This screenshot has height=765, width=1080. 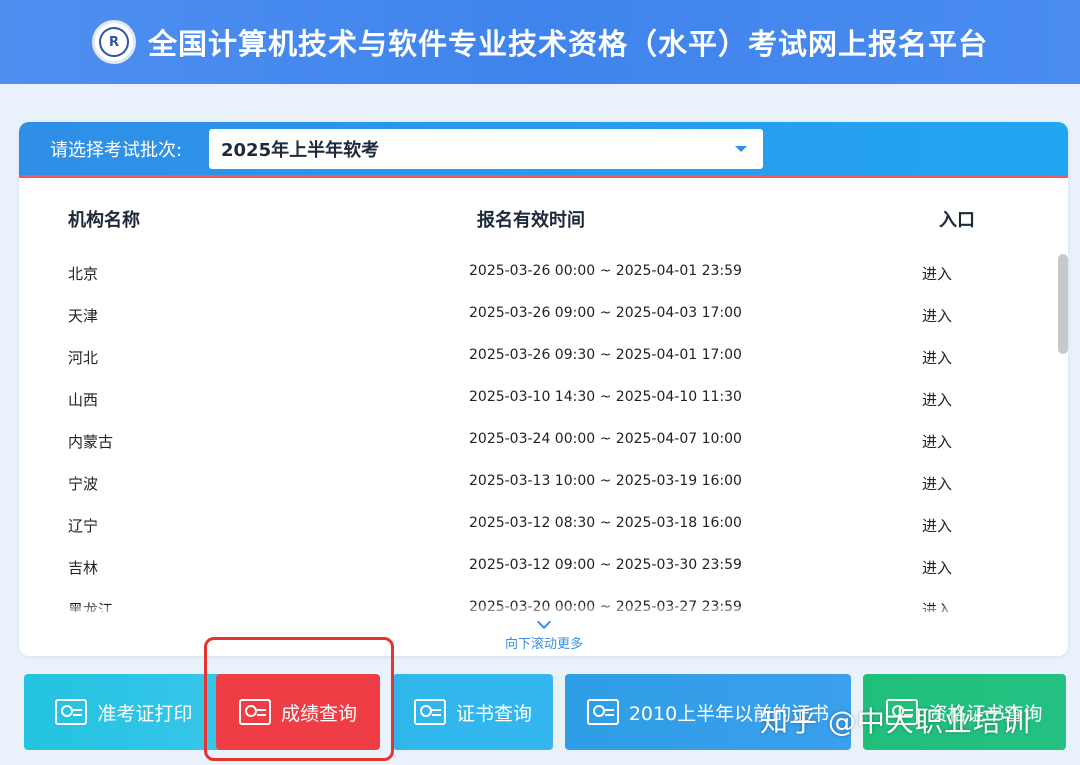 I want to click on institution-name: 天津, so click(x=83, y=316).